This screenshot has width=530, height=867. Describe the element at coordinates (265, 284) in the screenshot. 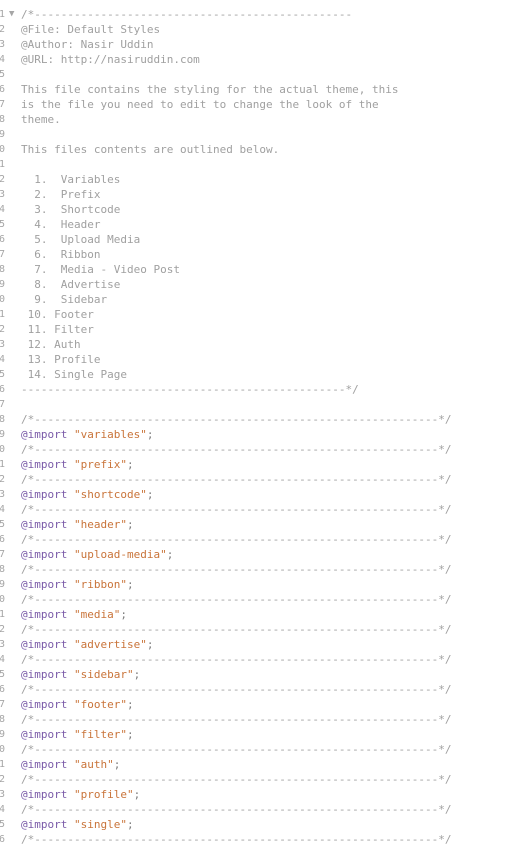

I see `code-line: 19 8. Advertise` at that location.